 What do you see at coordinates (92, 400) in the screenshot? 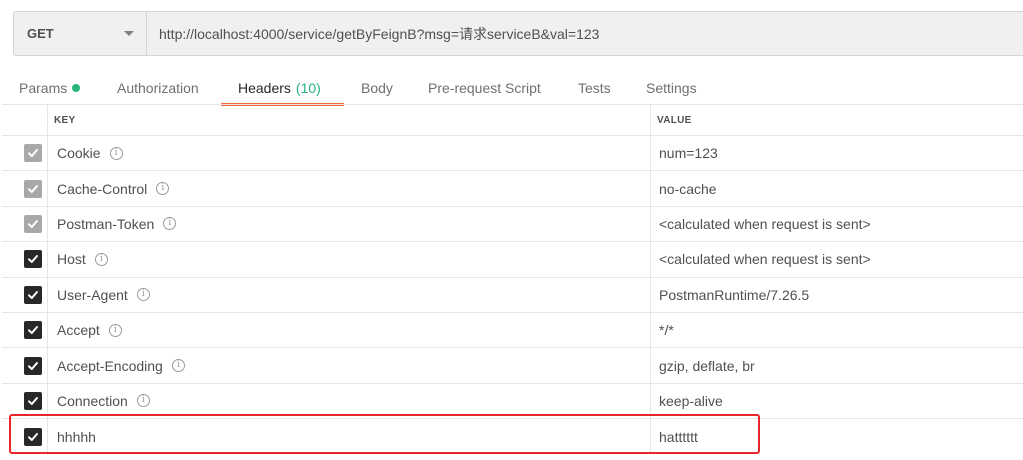
I see `header-key: Connection` at bounding box center [92, 400].